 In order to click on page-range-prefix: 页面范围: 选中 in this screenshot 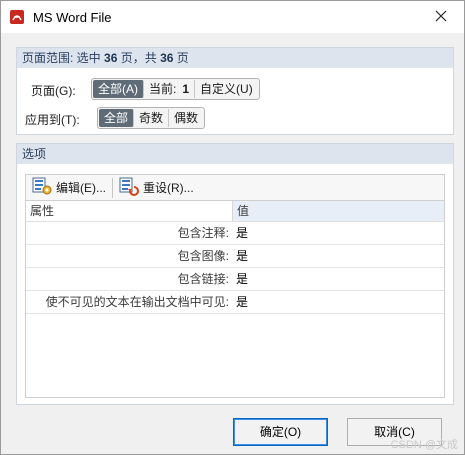, I will do `click(61, 58)`.